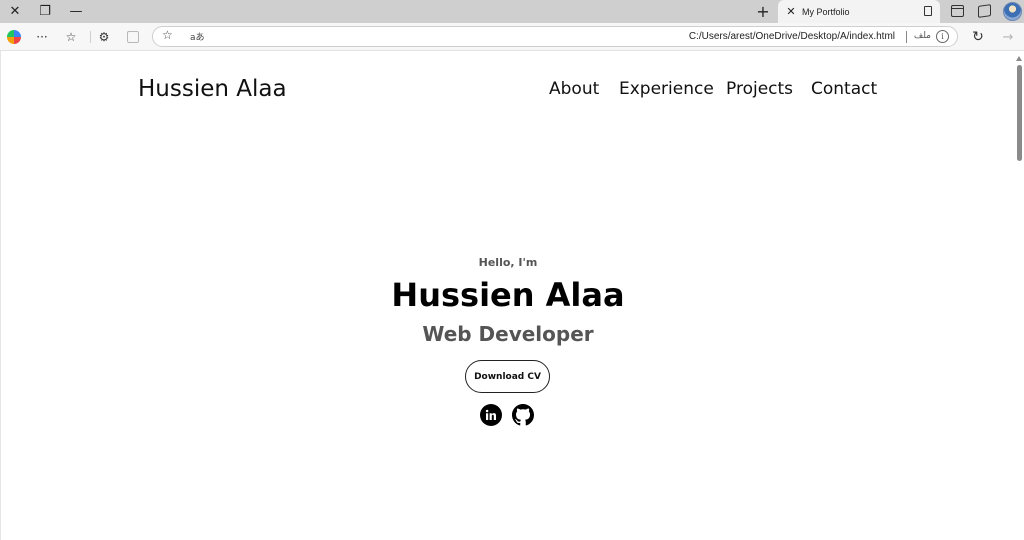  What do you see at coordinates (512, 11) in the screenshot?
I see `tab-strip: ✕ ❐ — + ✕ My Portfolio` at bounding box center [512, 11].